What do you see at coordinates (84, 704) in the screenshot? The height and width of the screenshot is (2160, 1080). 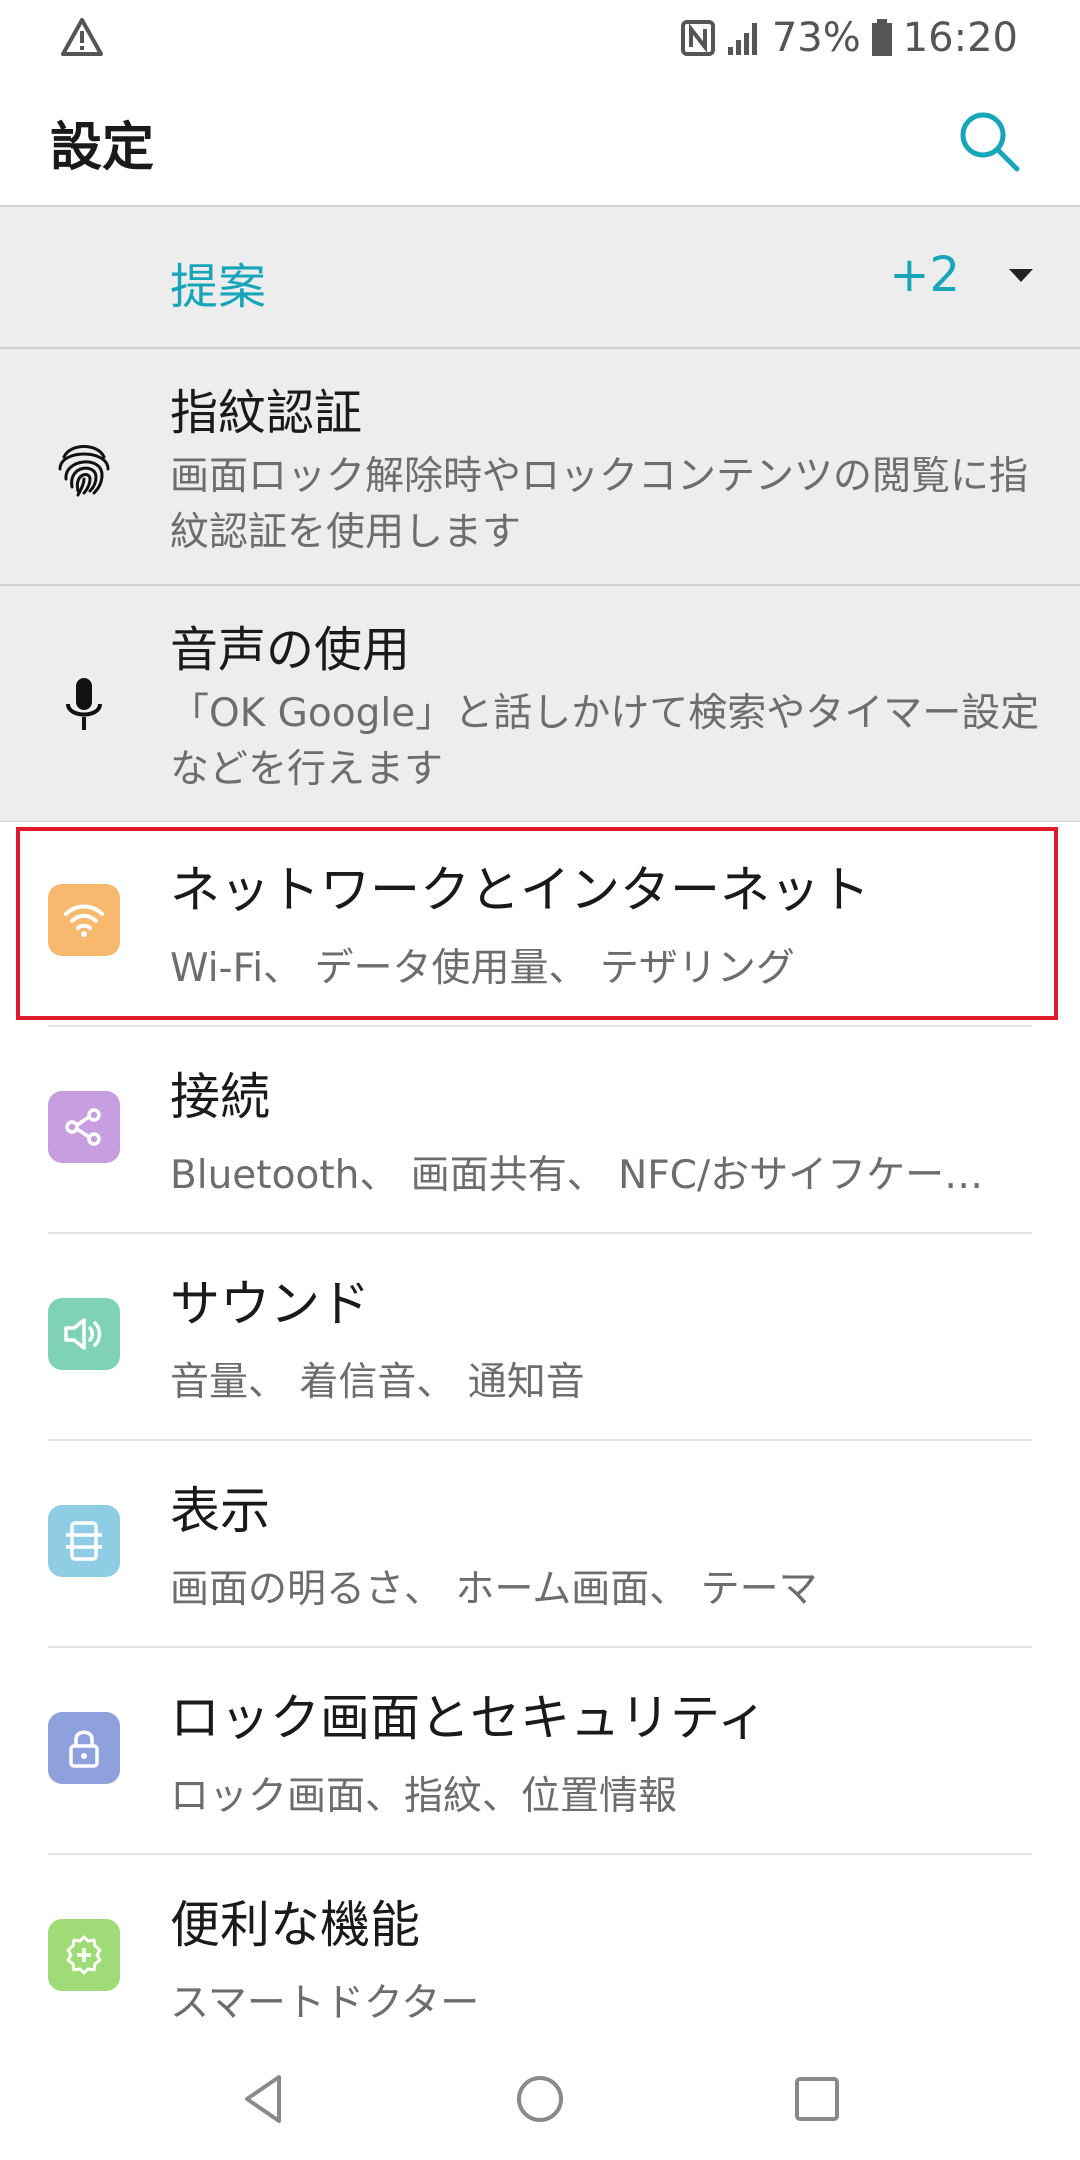 I see `microphone-icon` at bounding box center [84, 704].